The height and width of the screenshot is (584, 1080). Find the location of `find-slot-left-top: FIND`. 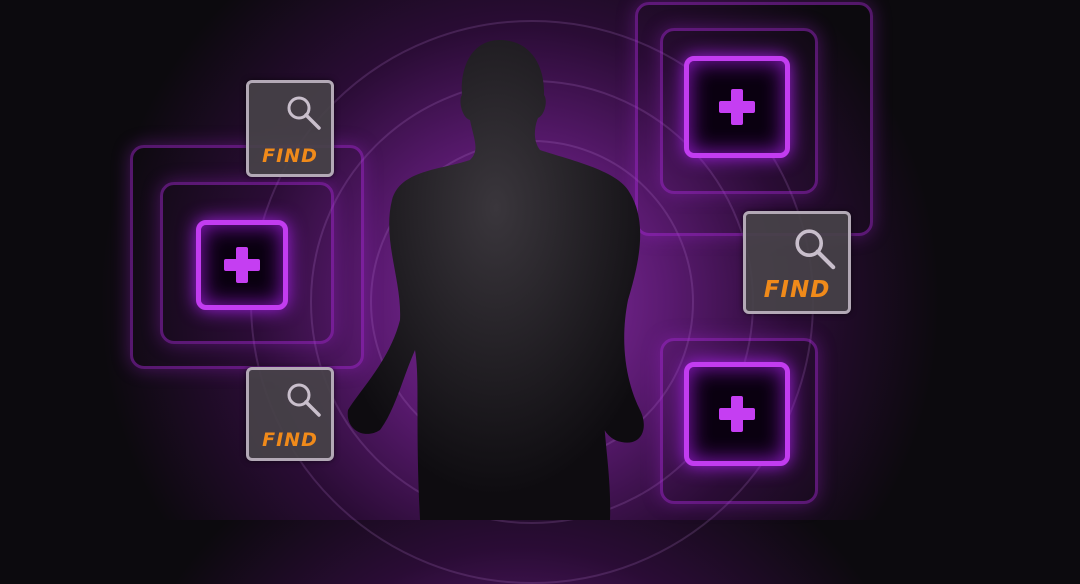

find-slot-left-top: FIND is located at coordinates (290, 128).